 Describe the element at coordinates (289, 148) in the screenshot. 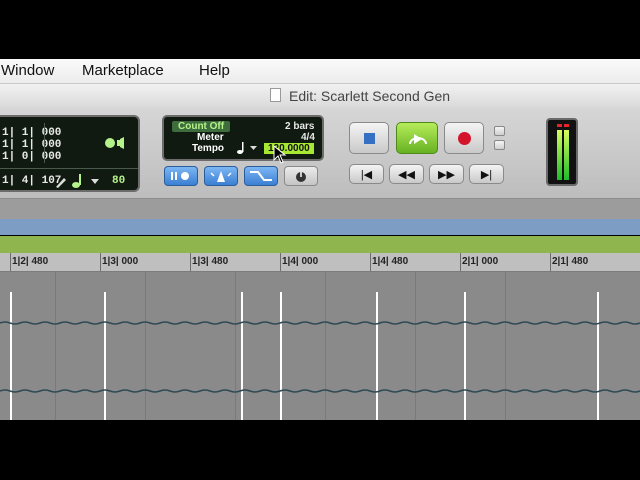

I see `tempo-value: 120.0000` at that location.